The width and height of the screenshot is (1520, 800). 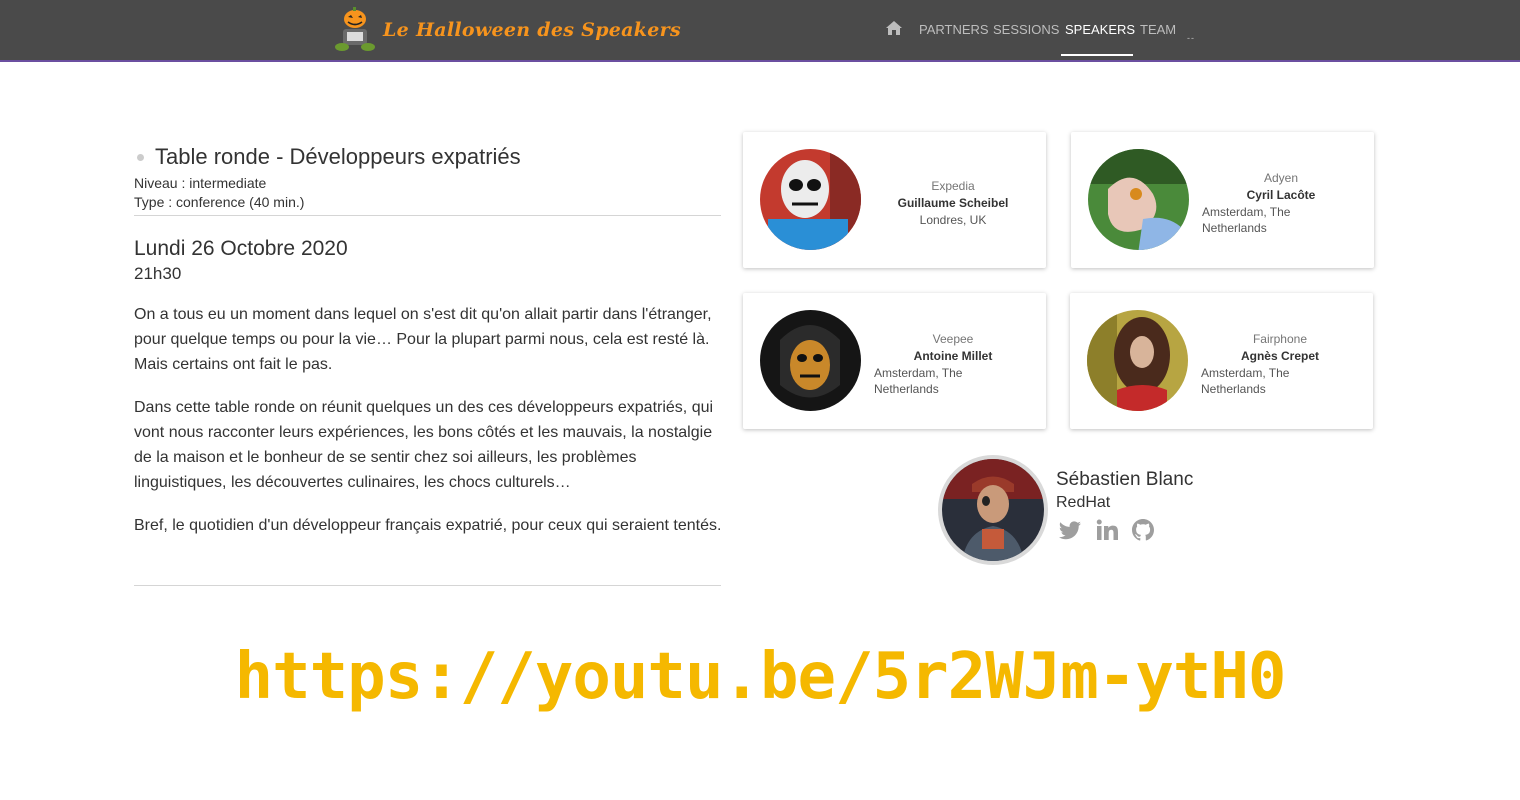 I want to click on session-type: Type : conference (40 min.), so click(x=219, y=202).